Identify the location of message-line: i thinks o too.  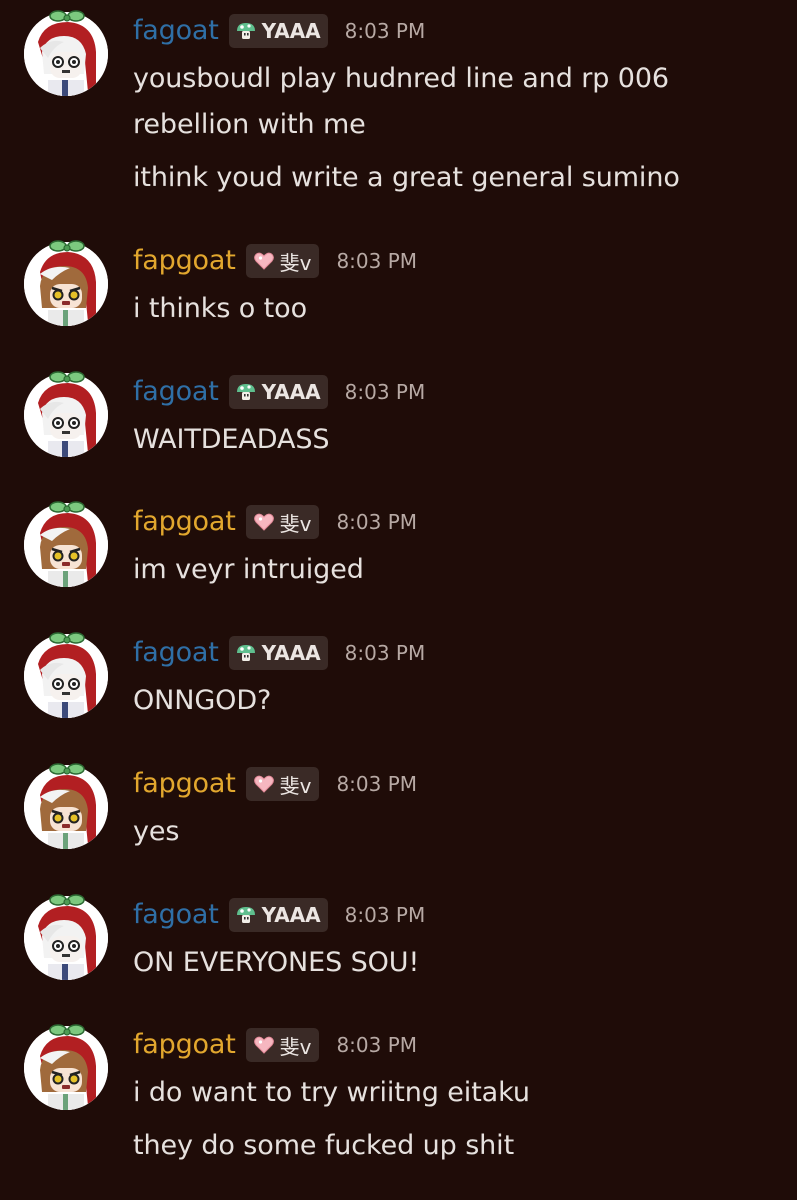
(220, 308).